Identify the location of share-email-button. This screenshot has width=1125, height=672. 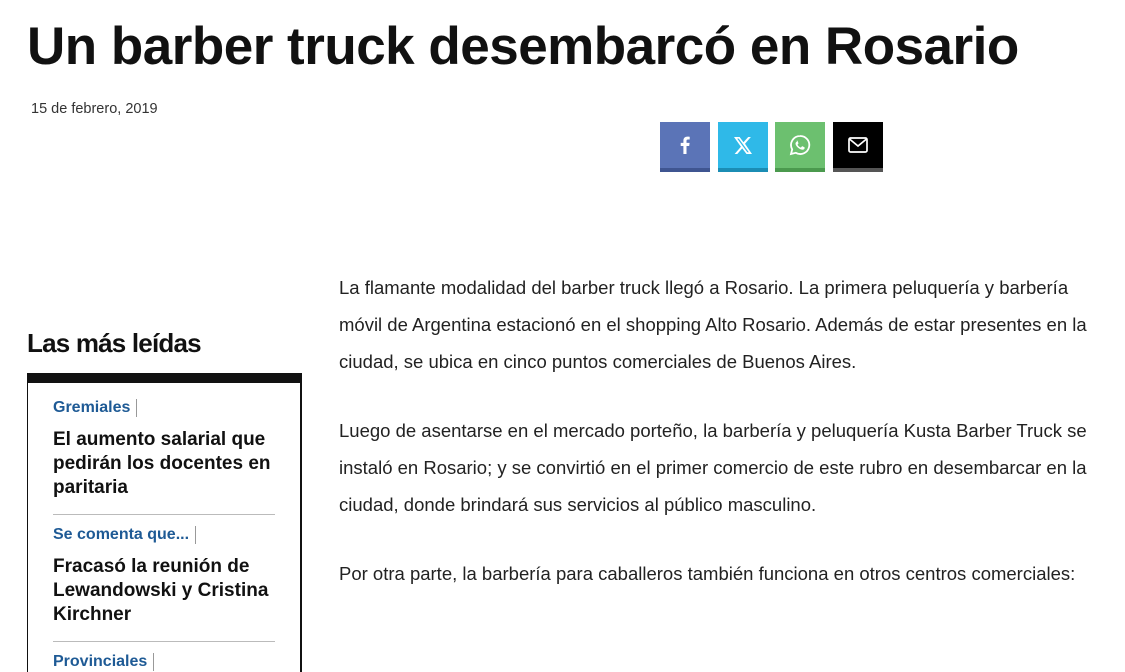
(858, 147).